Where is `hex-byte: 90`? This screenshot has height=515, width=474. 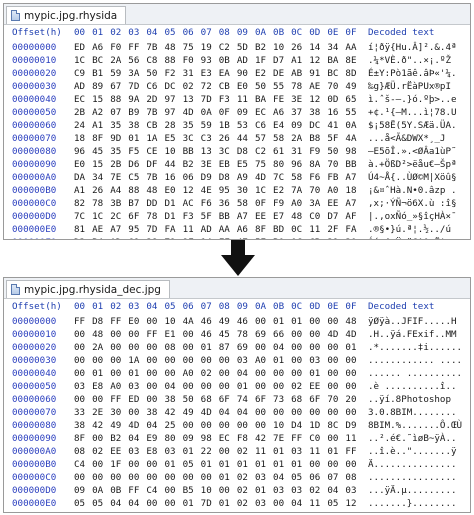 hex-byte: 90 is located at coordinates (246, 73).